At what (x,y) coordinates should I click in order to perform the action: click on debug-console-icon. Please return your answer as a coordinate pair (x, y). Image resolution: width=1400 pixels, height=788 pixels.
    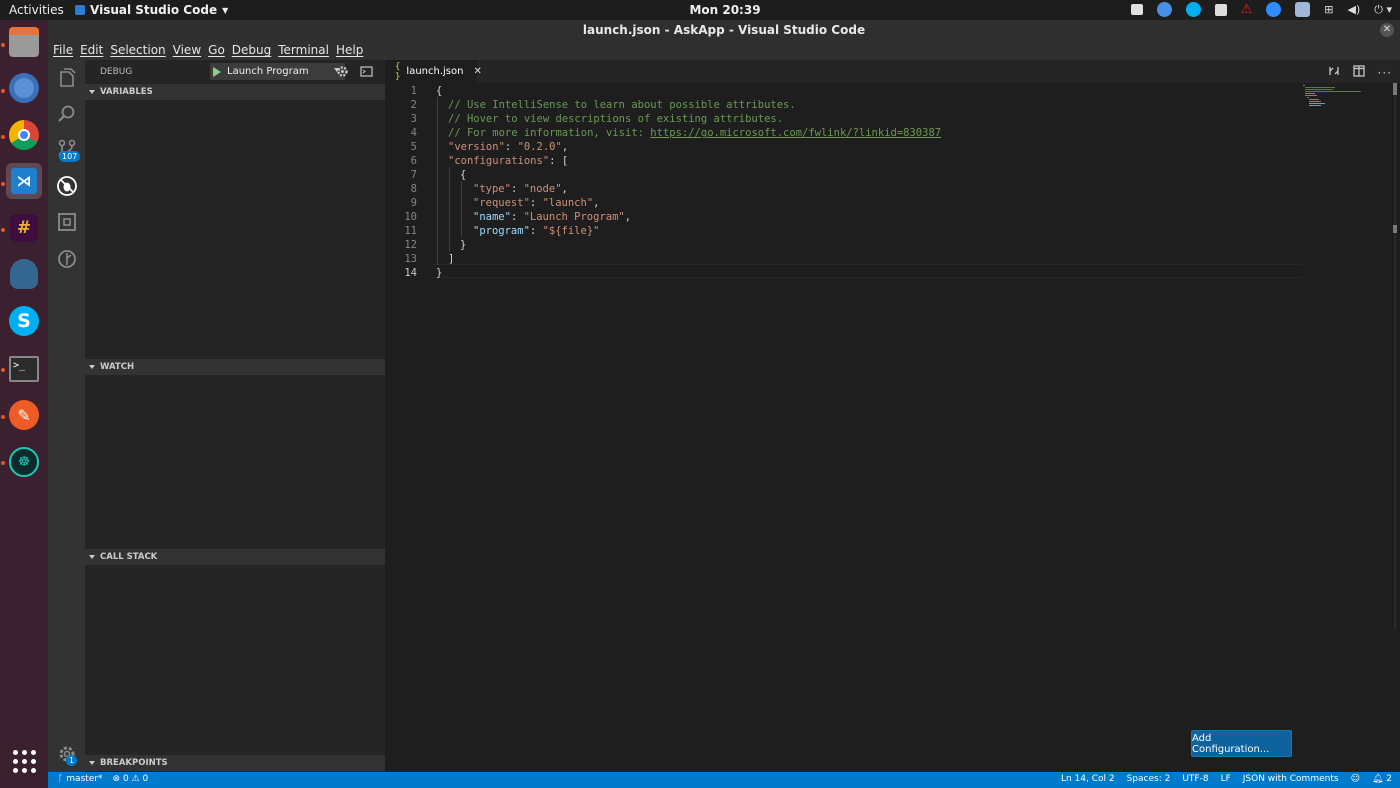
    Looking at the image, I should click on (366, 71).